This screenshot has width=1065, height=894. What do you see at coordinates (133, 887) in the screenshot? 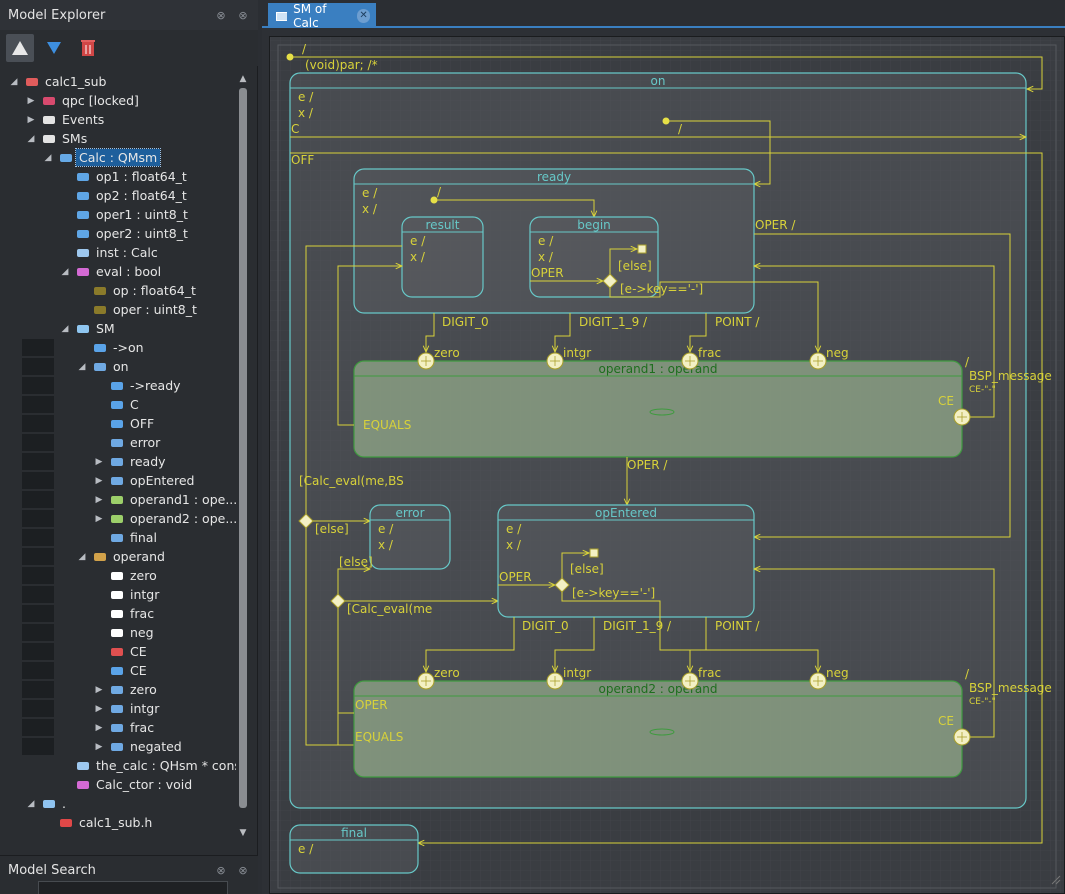
I see `search-combo` at bounding box center [133, 887].